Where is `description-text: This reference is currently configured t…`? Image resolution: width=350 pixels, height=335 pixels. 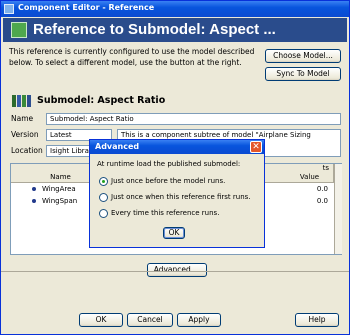 description-text: This reference is currently configured t… is located at coordinates (132, 57).